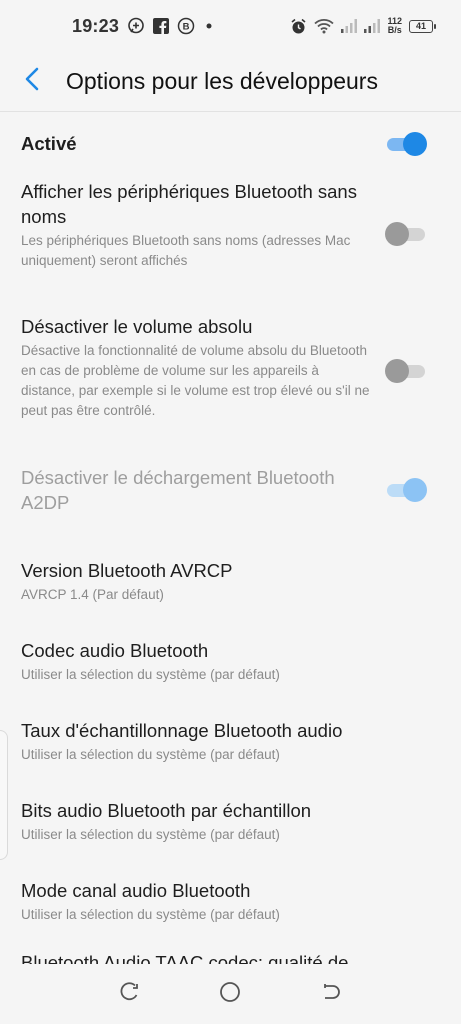 The height and width of the screenshot is (1024, 461). What do you see at coordinates (349, 26) in the screenshot?
I see `signal-1-icon` at bounding box center [349, 26].